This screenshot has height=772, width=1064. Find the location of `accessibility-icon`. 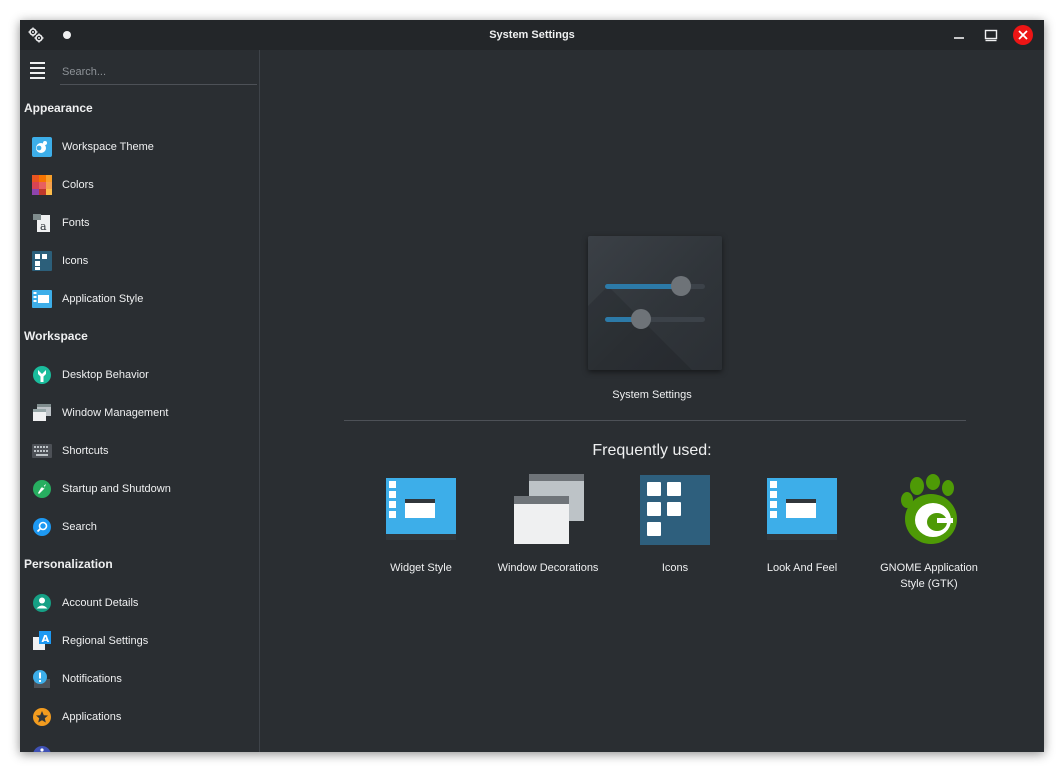

accessibility-icon is located at coordinates (42, 748).